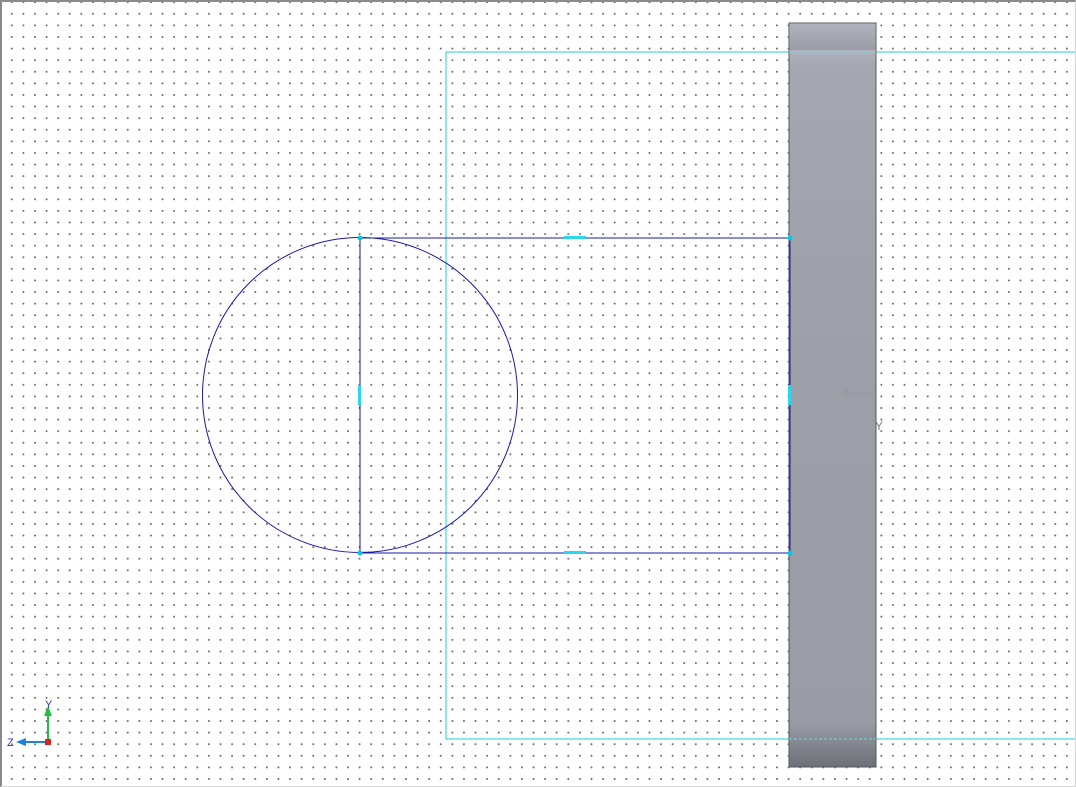 The image size is (1076, 787). Describe the element at coordinates (832, 37) in the screenshot. I see `solid-body-top-edge` at that location.